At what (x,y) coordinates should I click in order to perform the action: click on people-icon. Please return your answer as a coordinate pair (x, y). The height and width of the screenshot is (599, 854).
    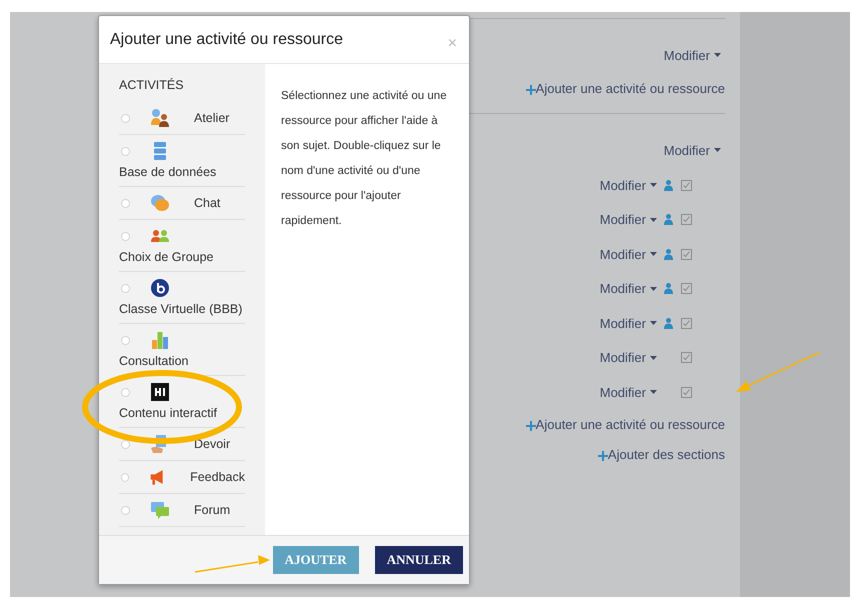
    Looking at the image, I should click on (160, 118).